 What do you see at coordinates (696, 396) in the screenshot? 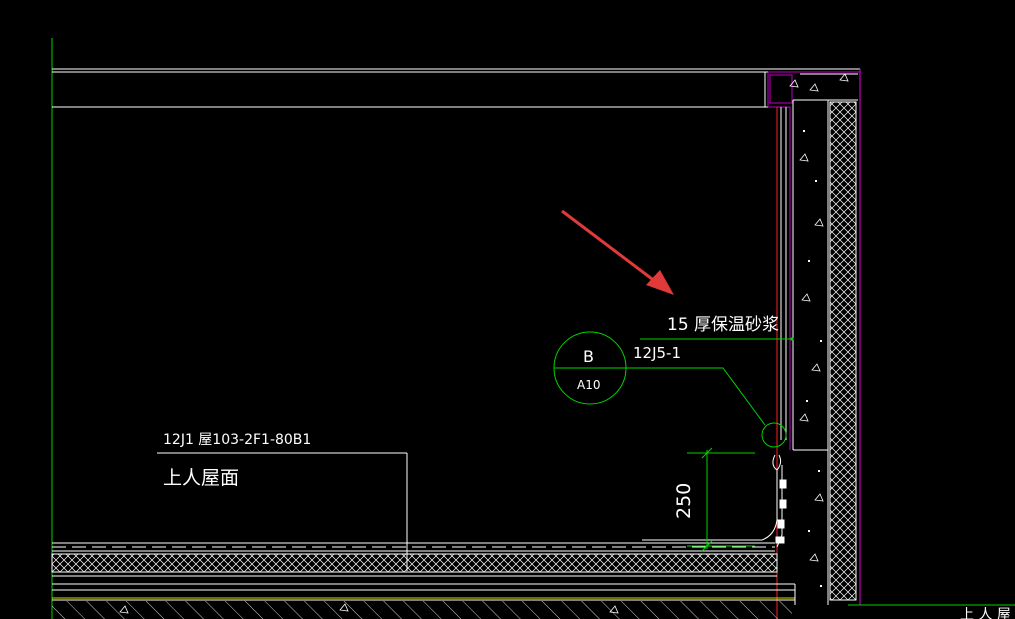
I see `detail-leader-line` at bounding box center [696, 396].